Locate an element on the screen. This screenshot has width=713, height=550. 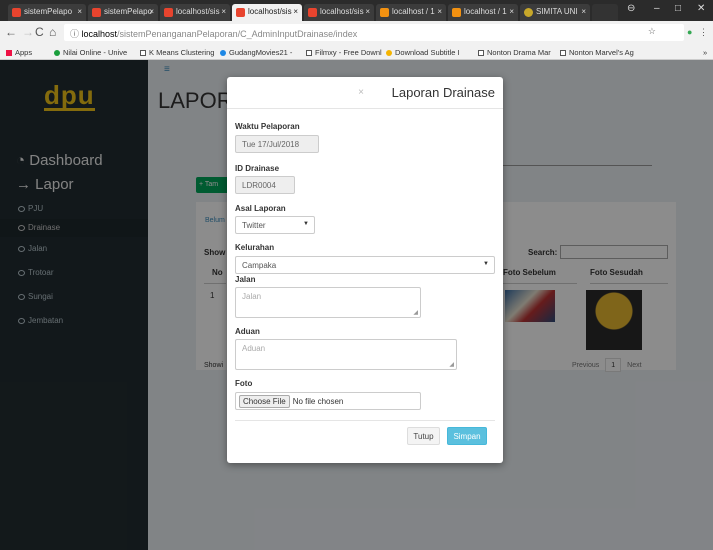
aduan-textarea: Aduan ◢ is located at coordinates (346, 354).